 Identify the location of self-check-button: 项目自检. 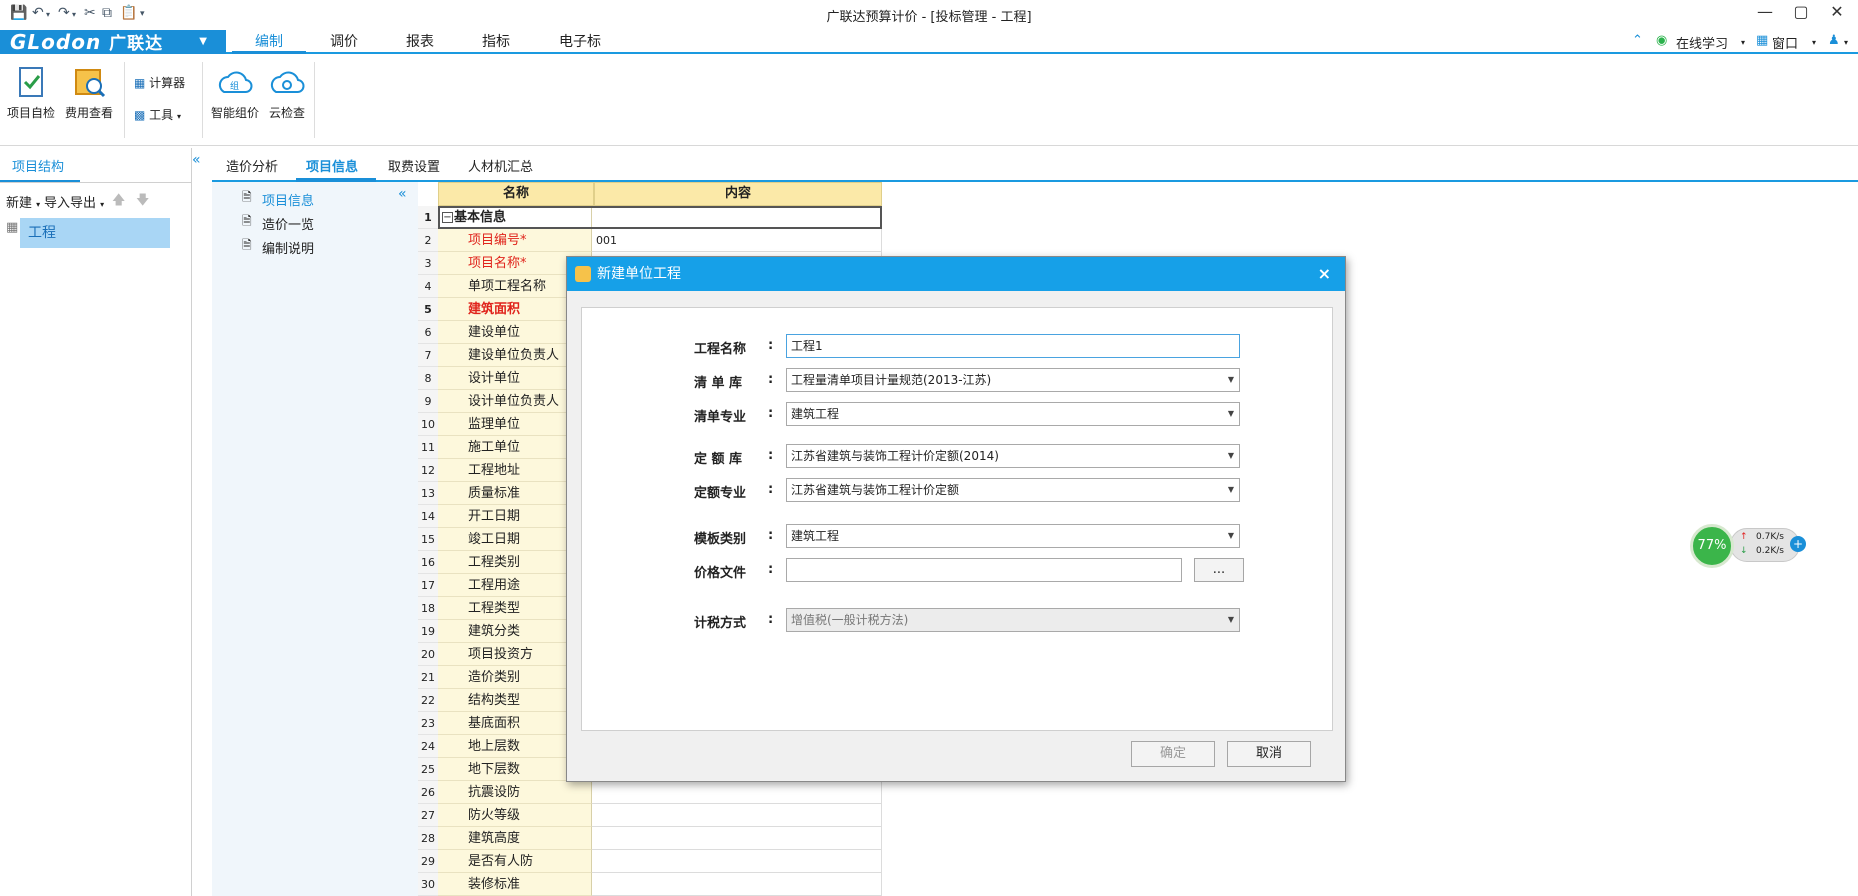
(31, 92).